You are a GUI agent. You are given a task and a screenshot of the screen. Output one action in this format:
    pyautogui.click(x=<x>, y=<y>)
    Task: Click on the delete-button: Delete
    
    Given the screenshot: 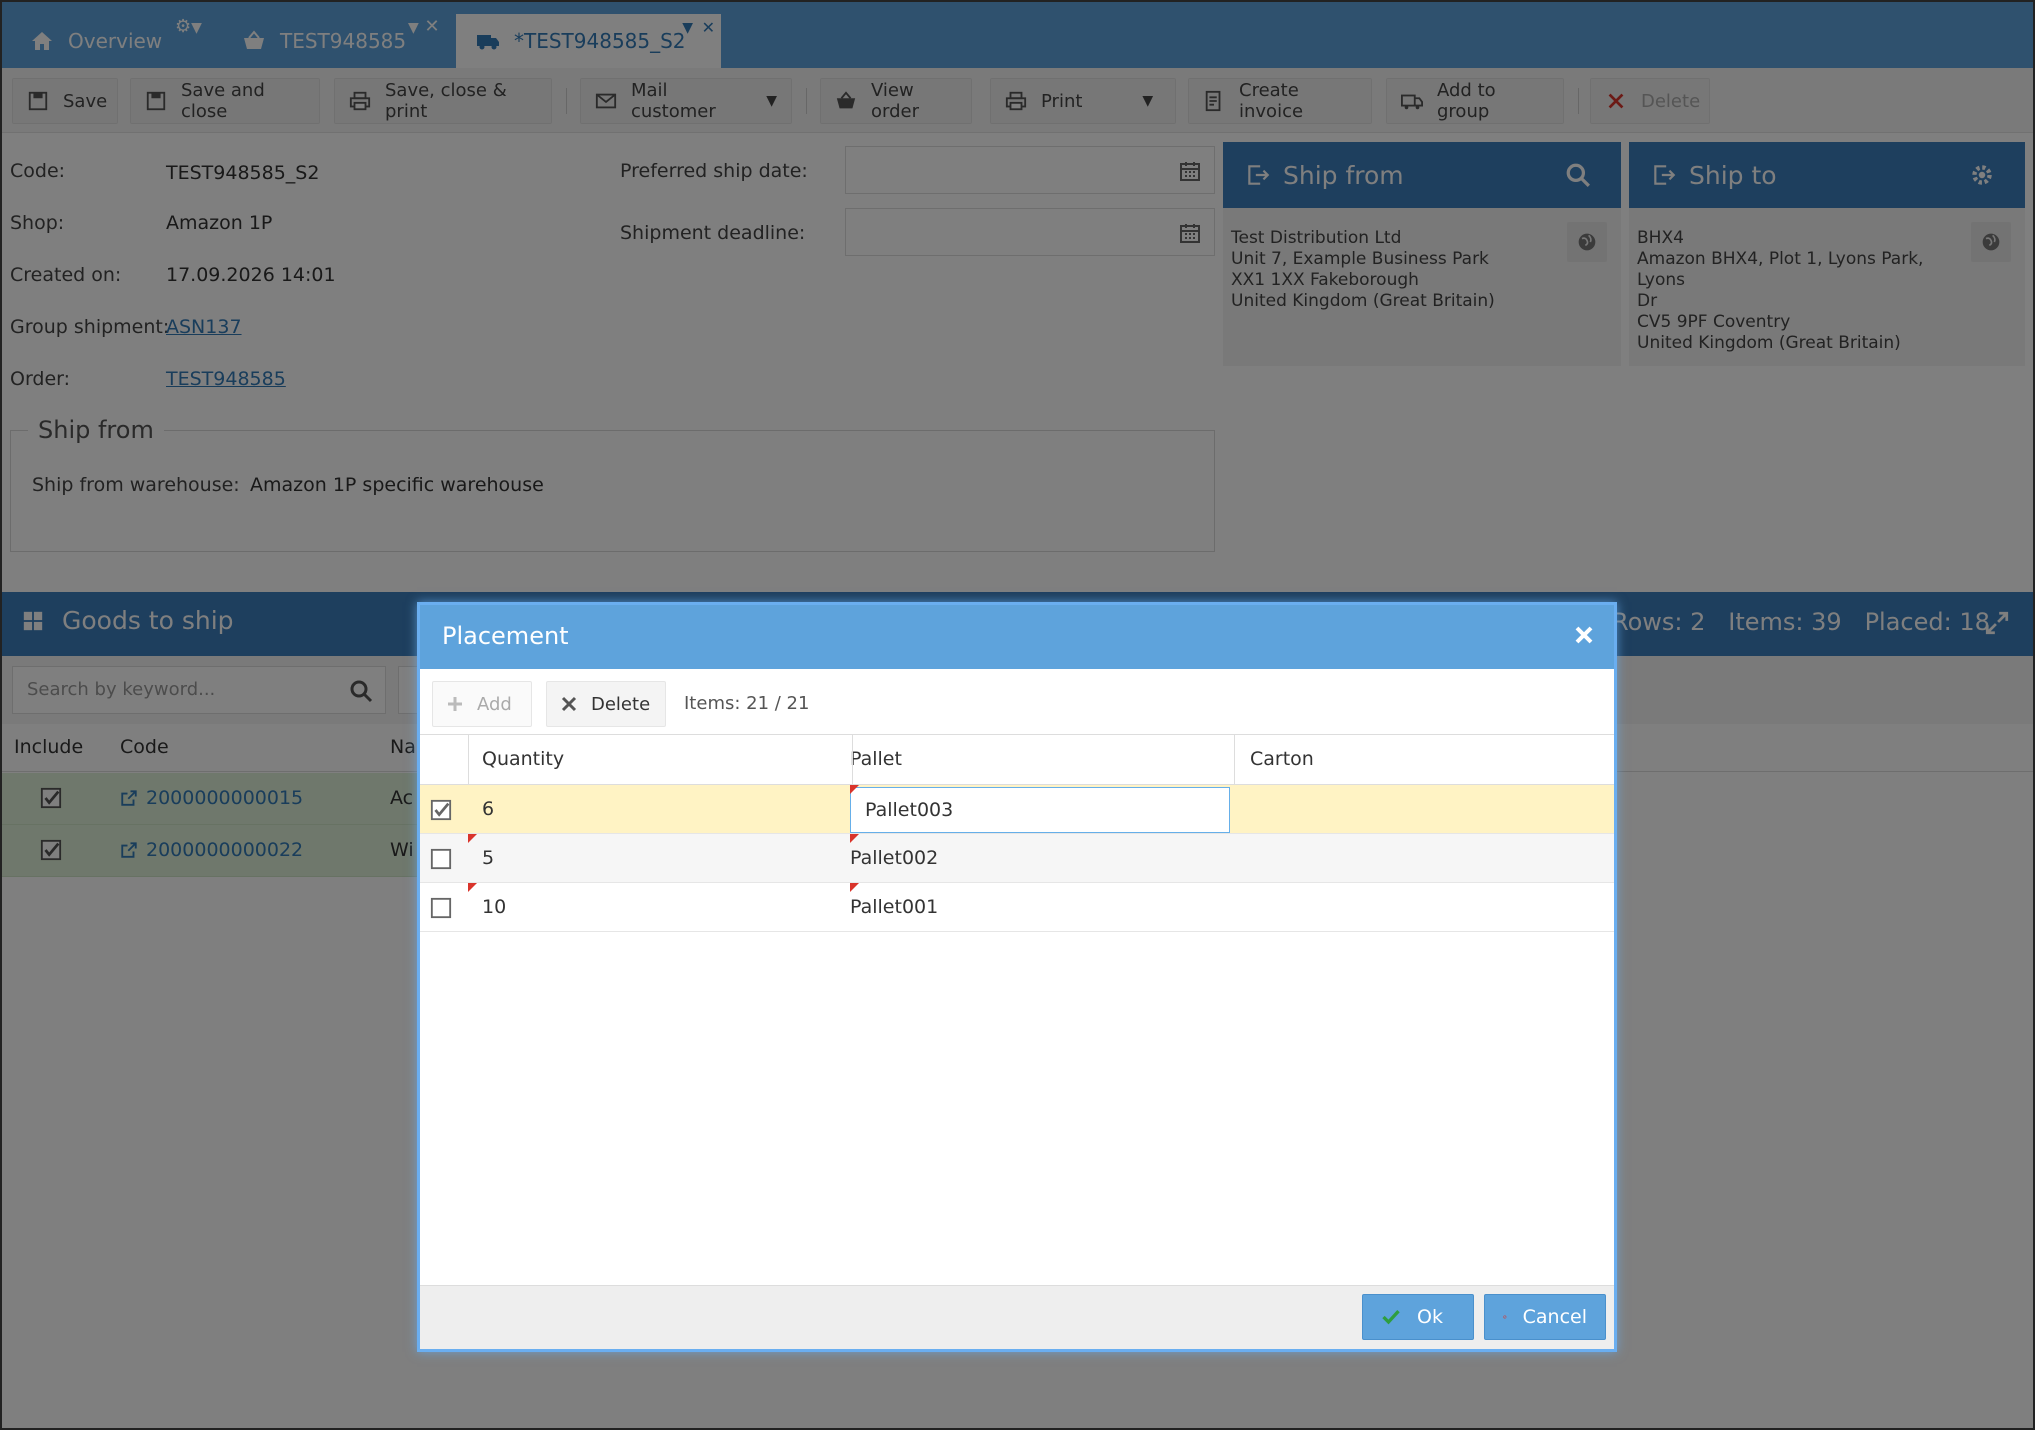 What is the action you would take?
    pyautogui.click(x=606, y=704)
    